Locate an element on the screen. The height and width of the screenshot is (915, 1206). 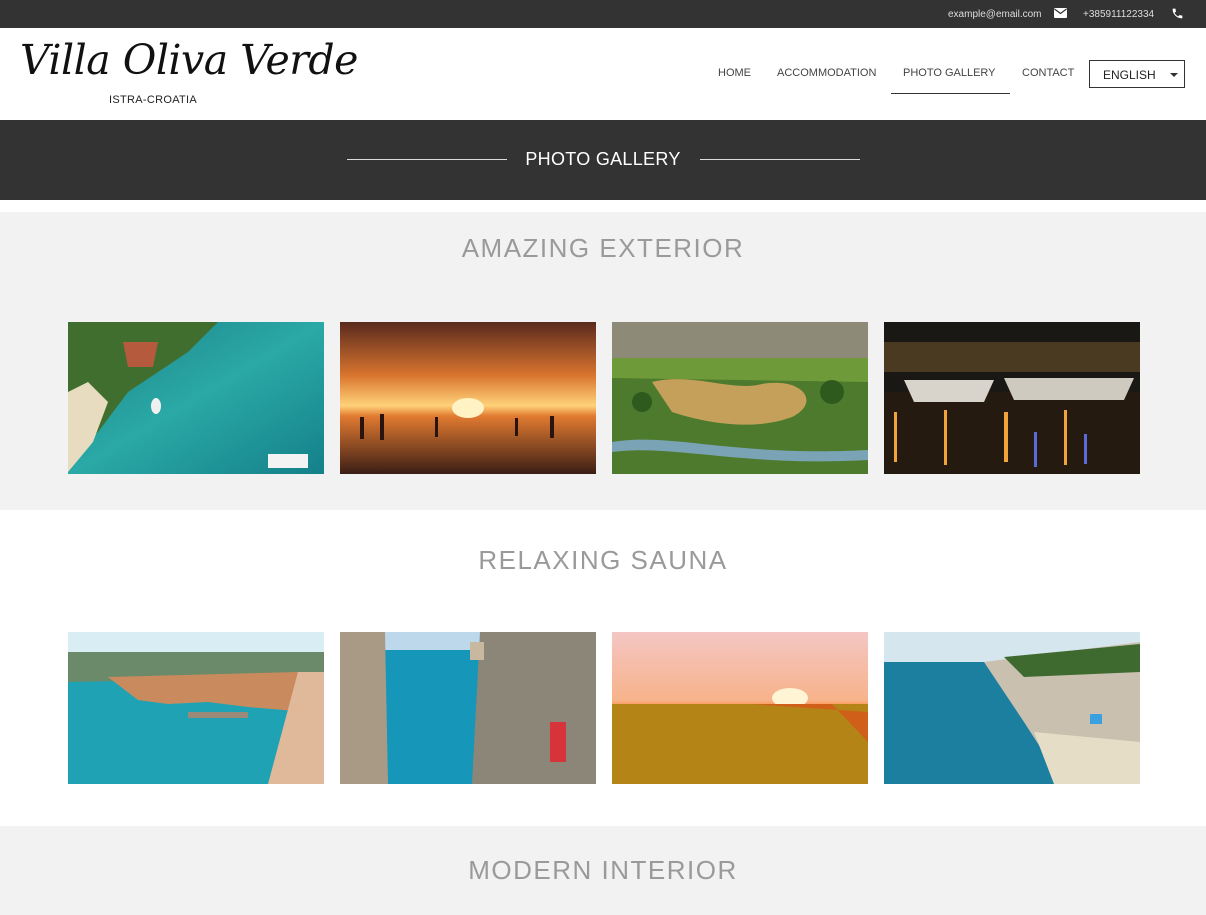
active-nav-indicator is located at coordinates (950, 93).